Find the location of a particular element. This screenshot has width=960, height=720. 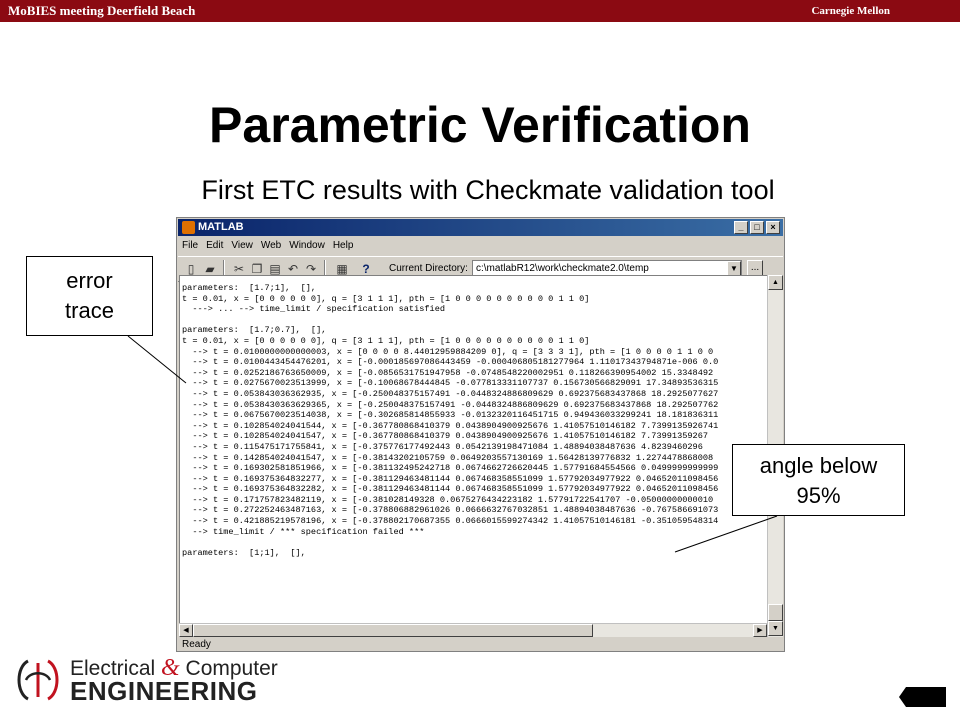

callout-text: trace is located at coordinates (89, 310).